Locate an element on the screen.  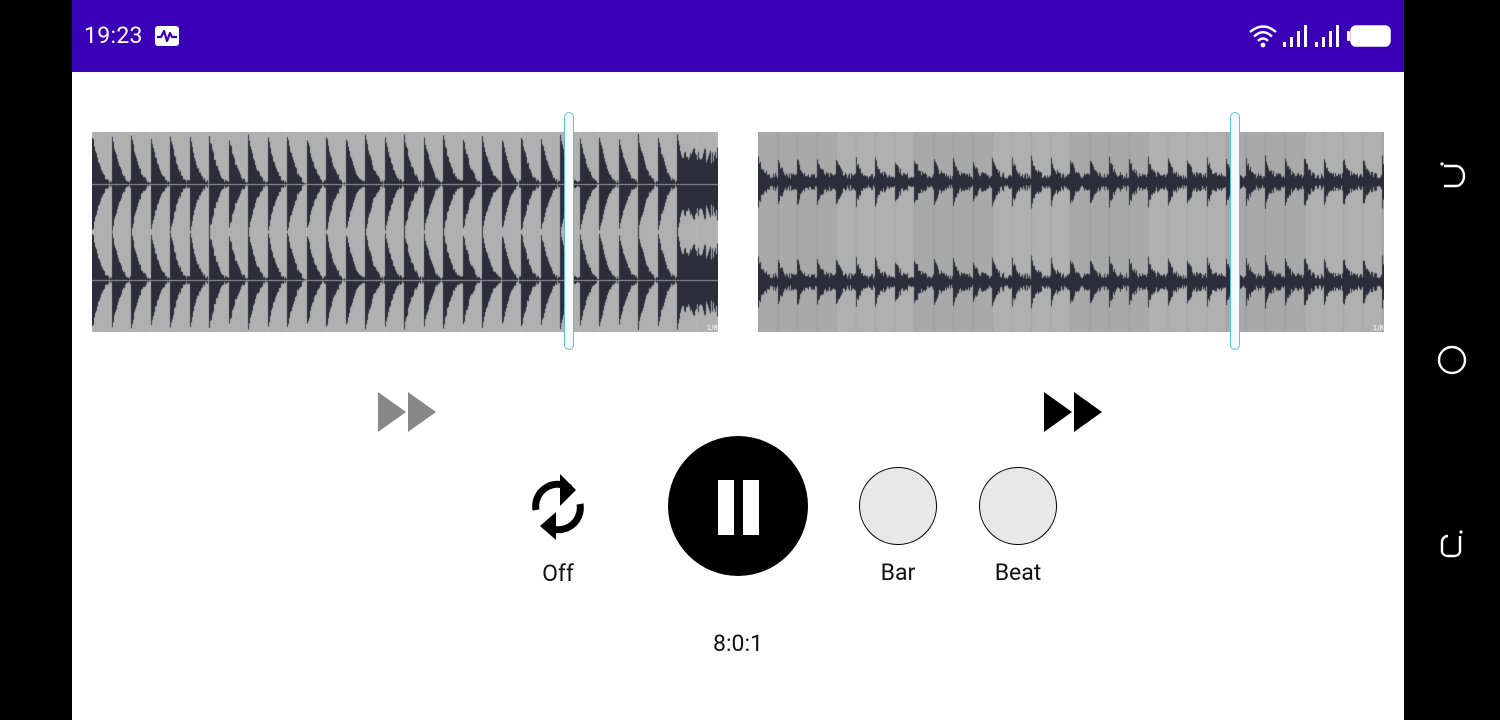
beat-indicator-light is located at coordinates (1018, 506).